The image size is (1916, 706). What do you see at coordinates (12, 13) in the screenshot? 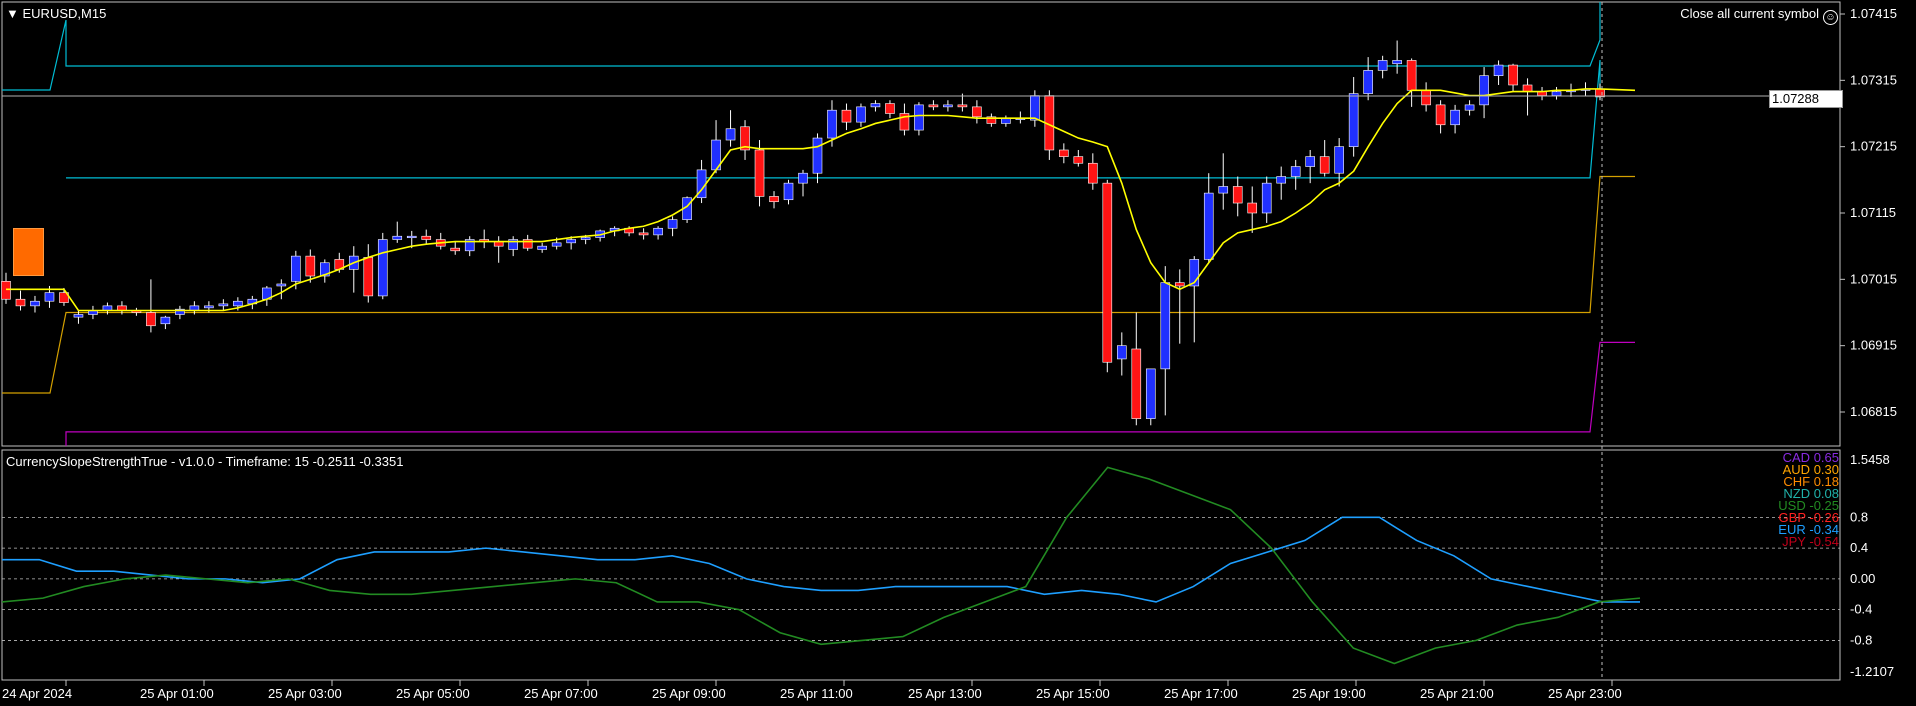
I see `dropdown-triangle-icon: ▼` at bounding box center [12, 13].